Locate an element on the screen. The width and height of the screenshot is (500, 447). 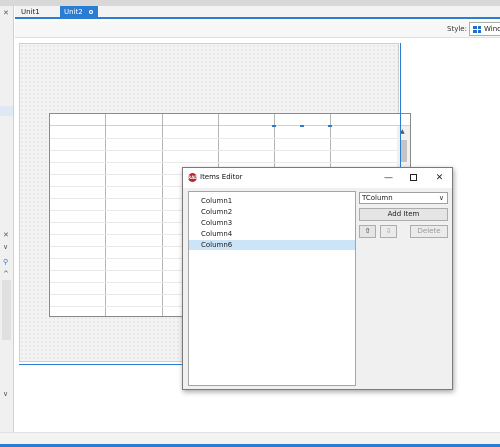
maximize-icon is located at coordinates (413, 177).